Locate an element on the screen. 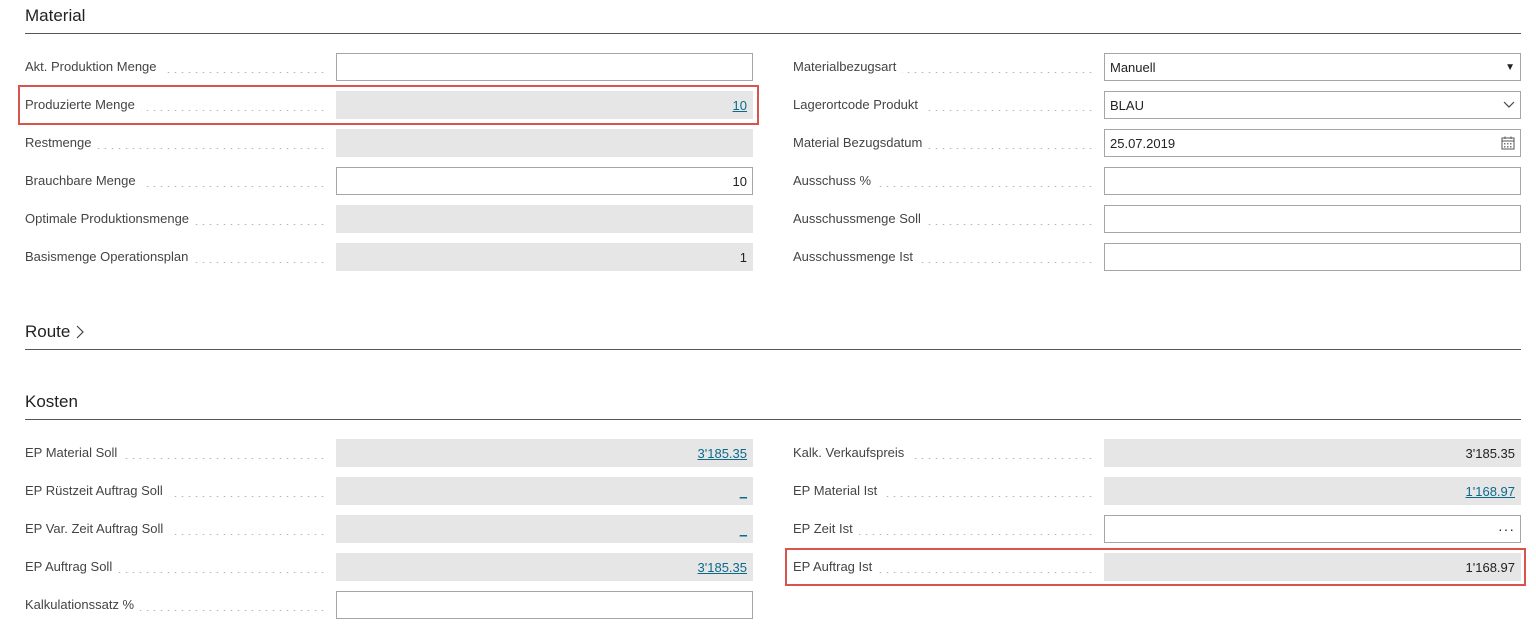 The height and width of the screenshot is (629, 1536). row-lagerortcode-produkt: Lagerortcode Produkt BLAU is located at coordinates (1157, 105).